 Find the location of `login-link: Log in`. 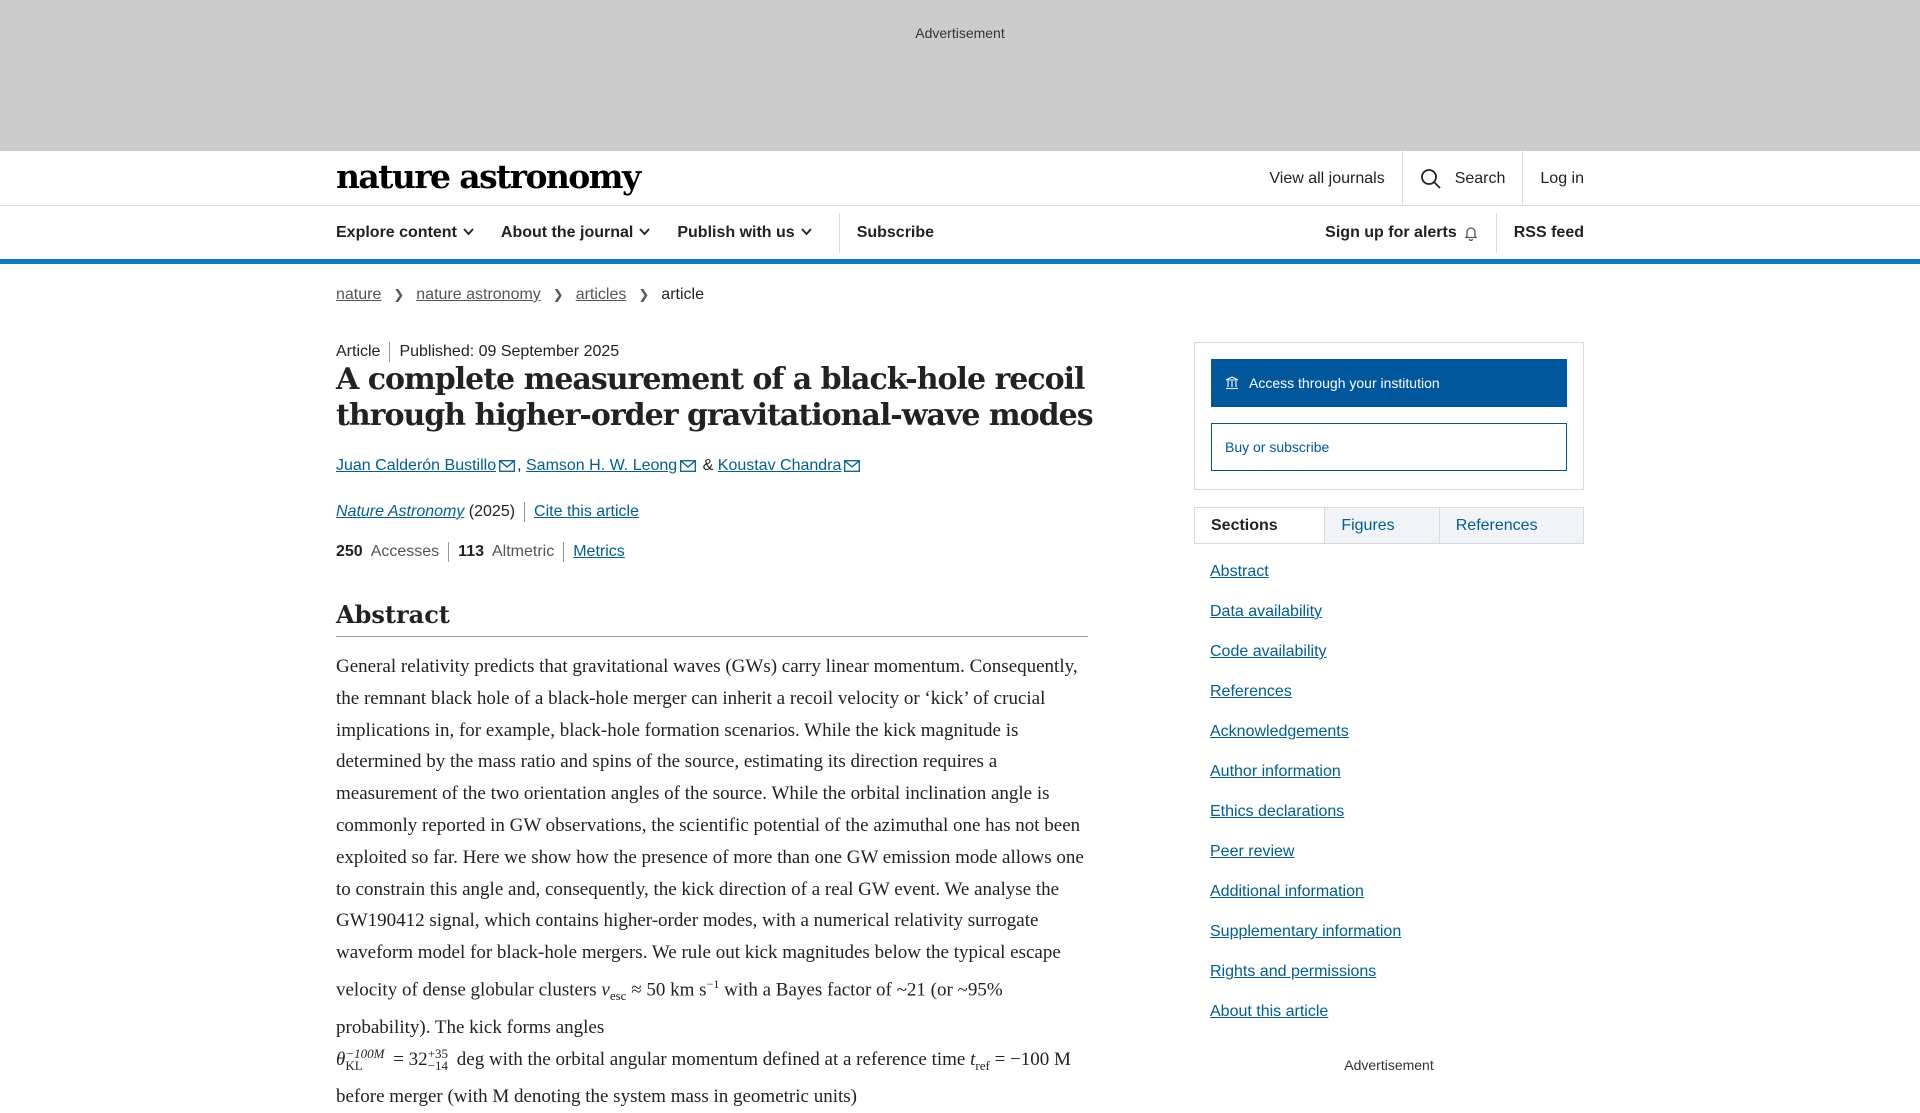

login-link: Log in is located at coordinates (1553, 178).